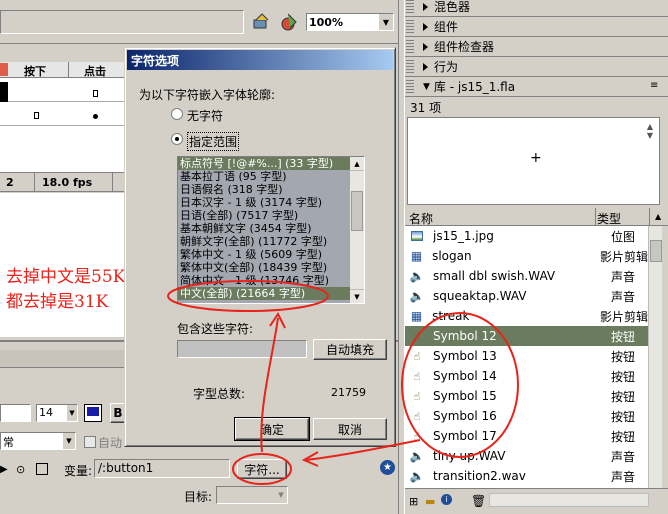  I want to click on dialog-title: 字符选项, so click(155, 60).